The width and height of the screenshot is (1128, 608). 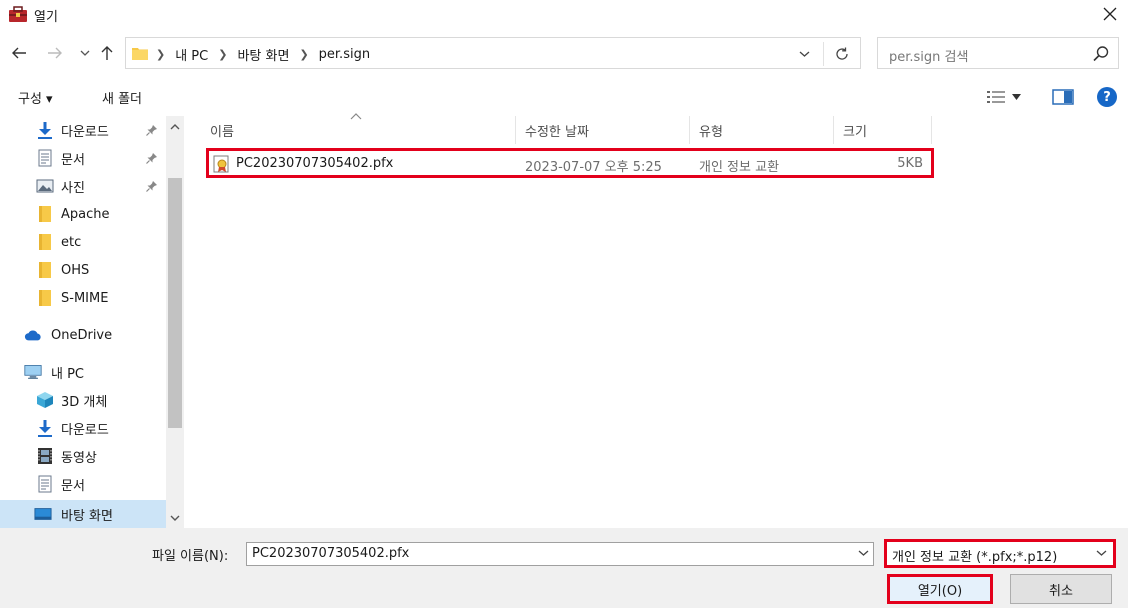 I want to click on scroll-down-button, so click(x=175, y=518).